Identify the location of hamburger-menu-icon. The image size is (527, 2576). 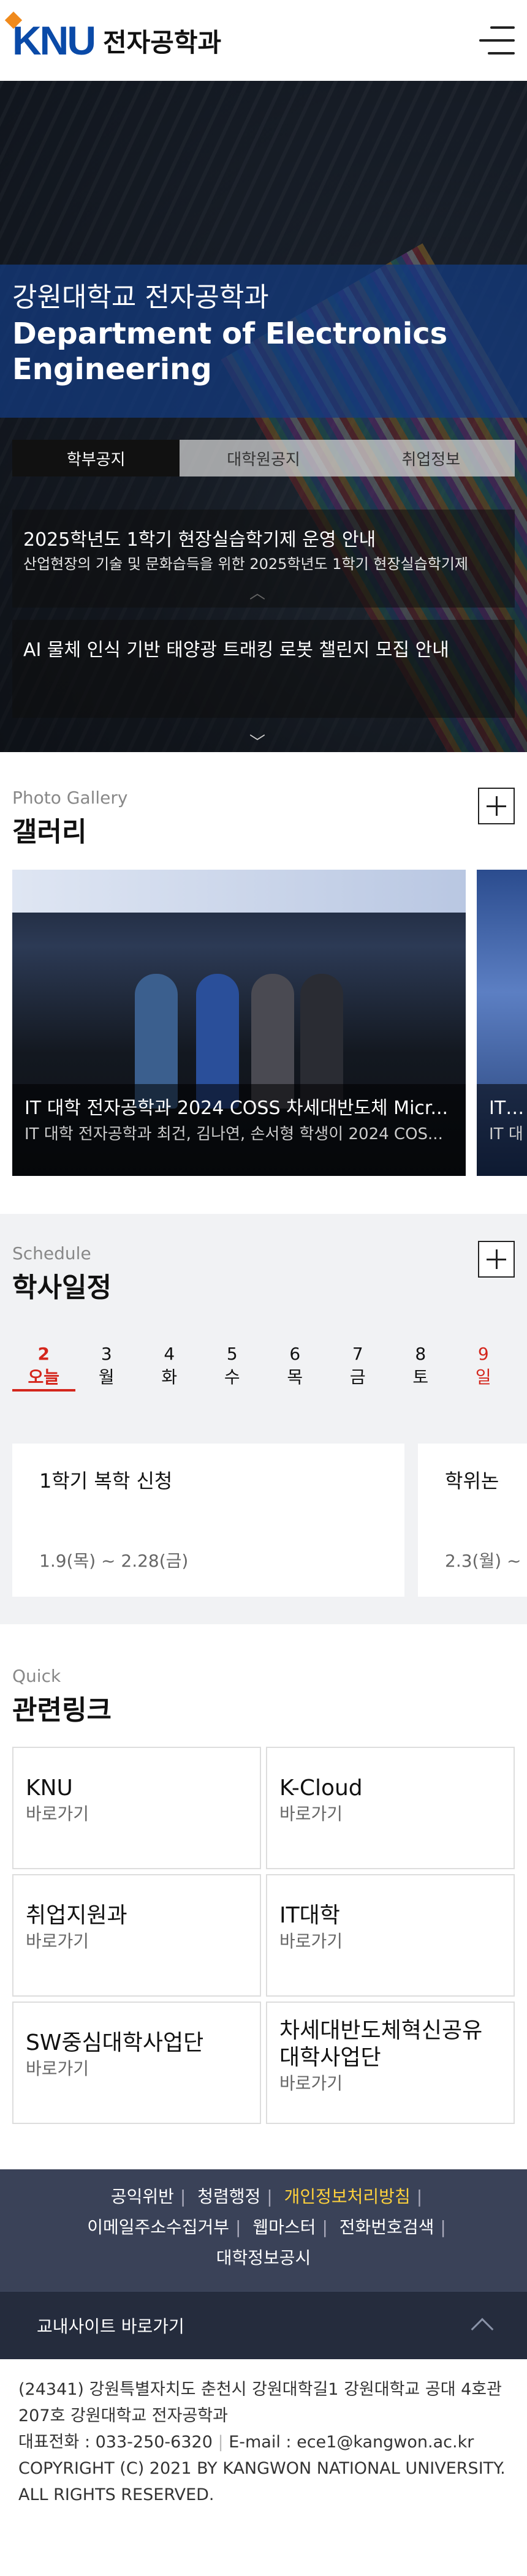
(496, 40).